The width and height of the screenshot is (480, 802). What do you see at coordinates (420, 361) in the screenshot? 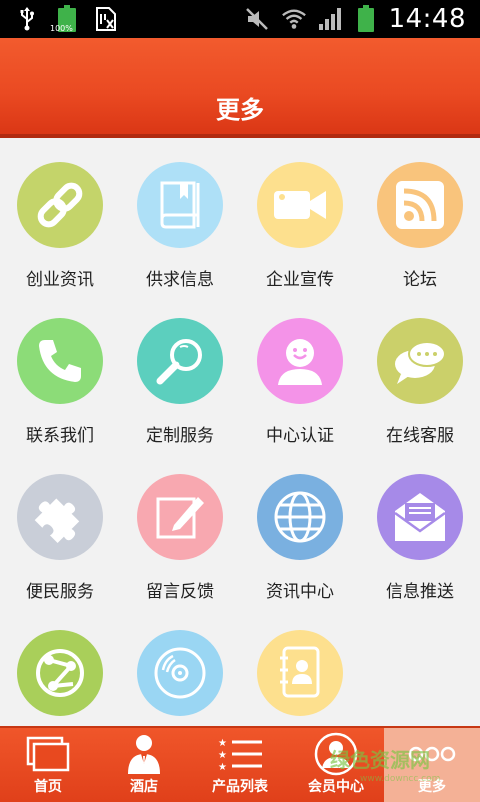
I see `chat-icon` at bounding box center [420, 361].